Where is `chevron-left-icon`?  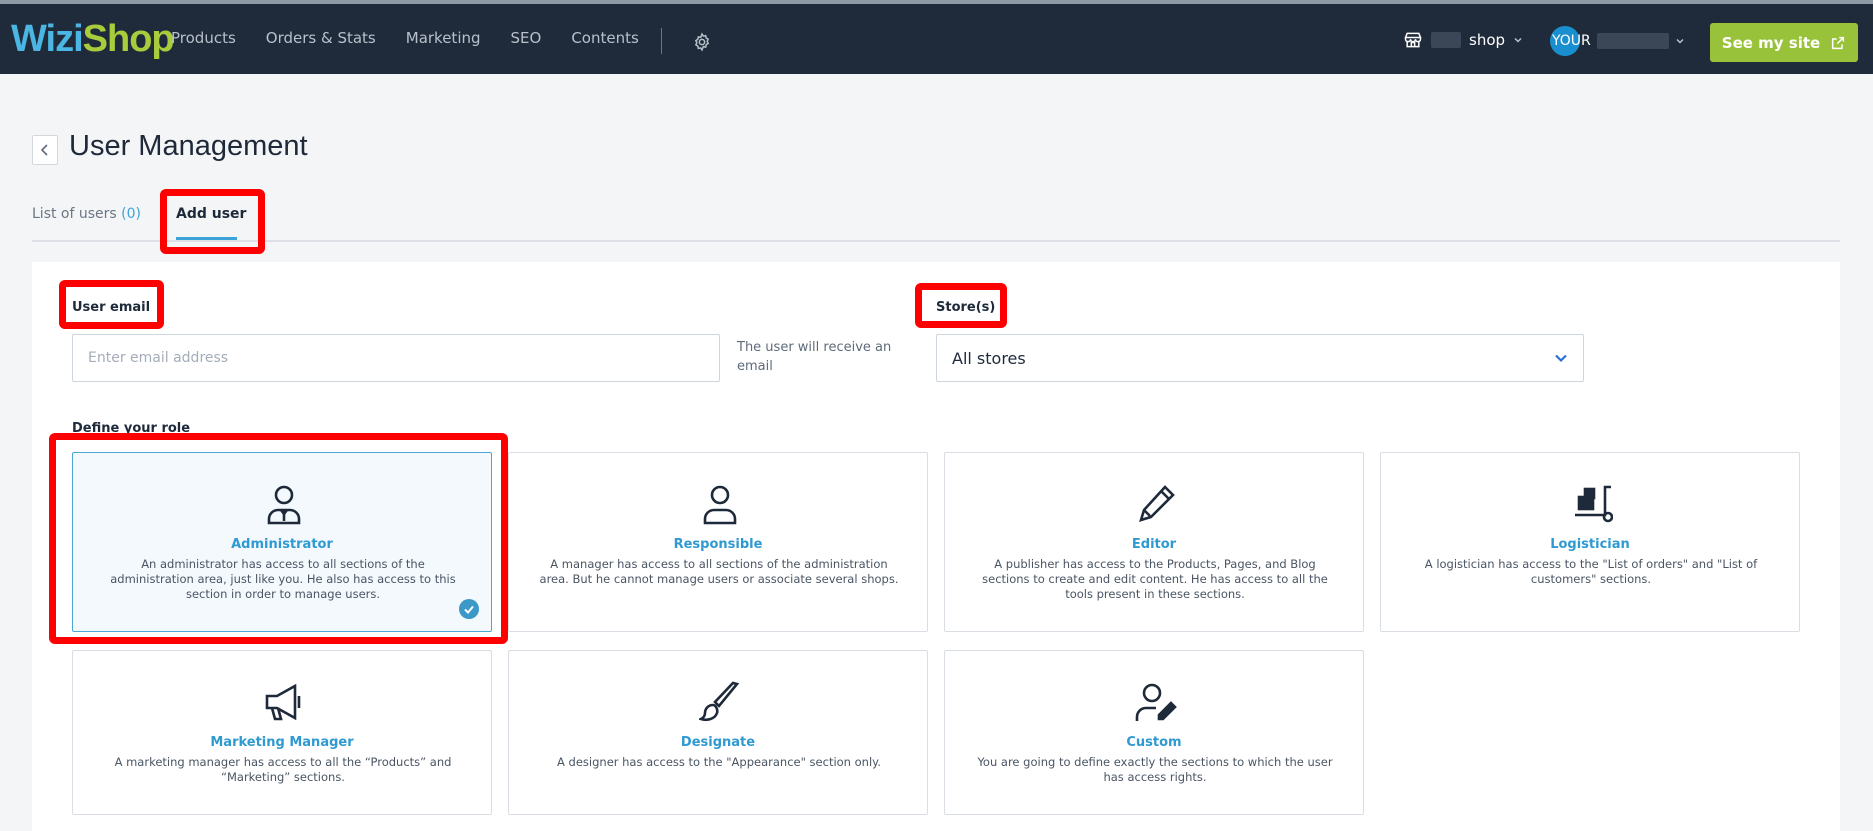
chevron-left-icon is located at coordinates (44, 150).